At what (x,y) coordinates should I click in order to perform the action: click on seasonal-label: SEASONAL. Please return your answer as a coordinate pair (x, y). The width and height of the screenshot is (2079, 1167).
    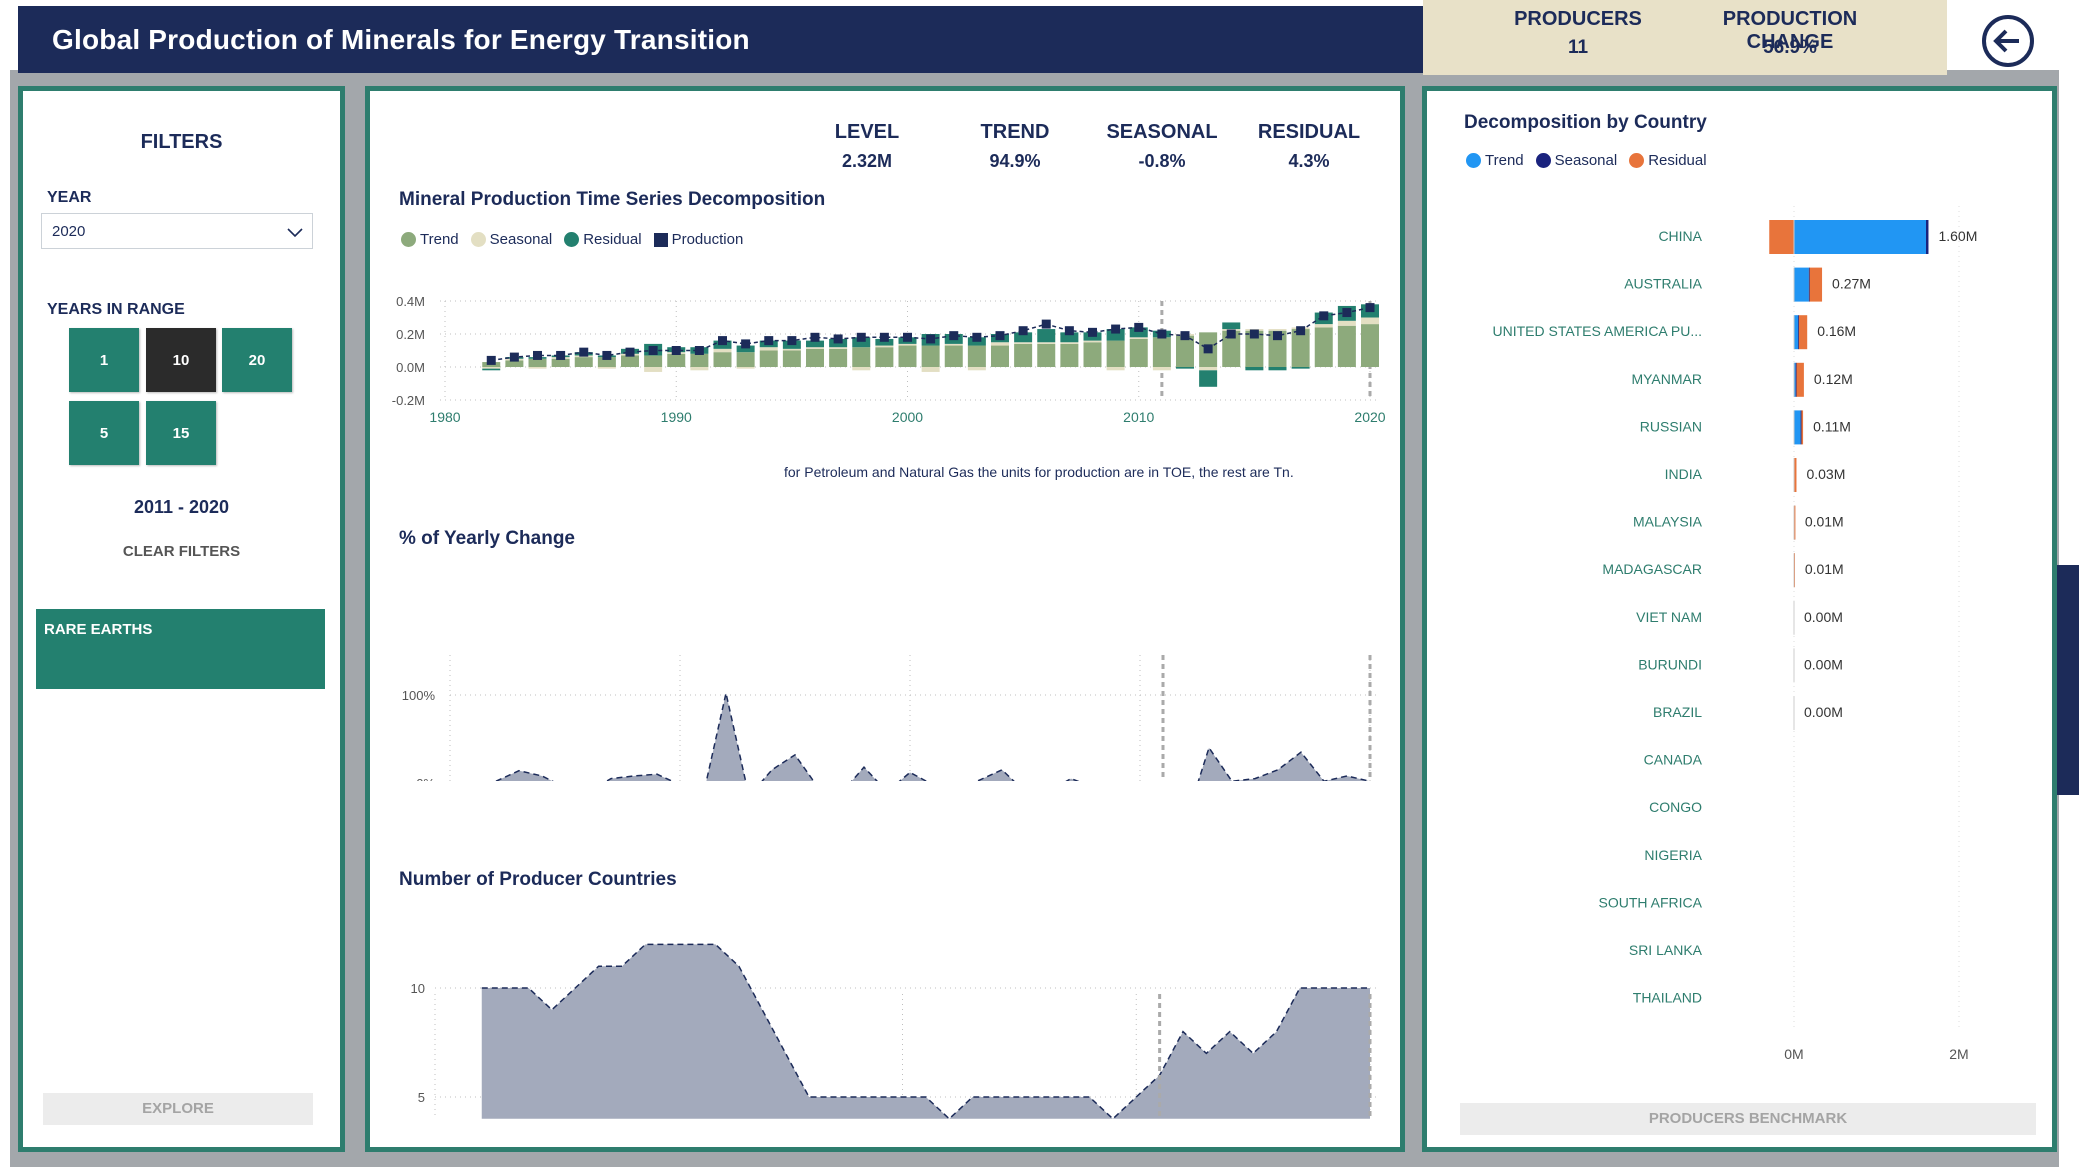
    Looking at the image, I should click on (1162, 132).